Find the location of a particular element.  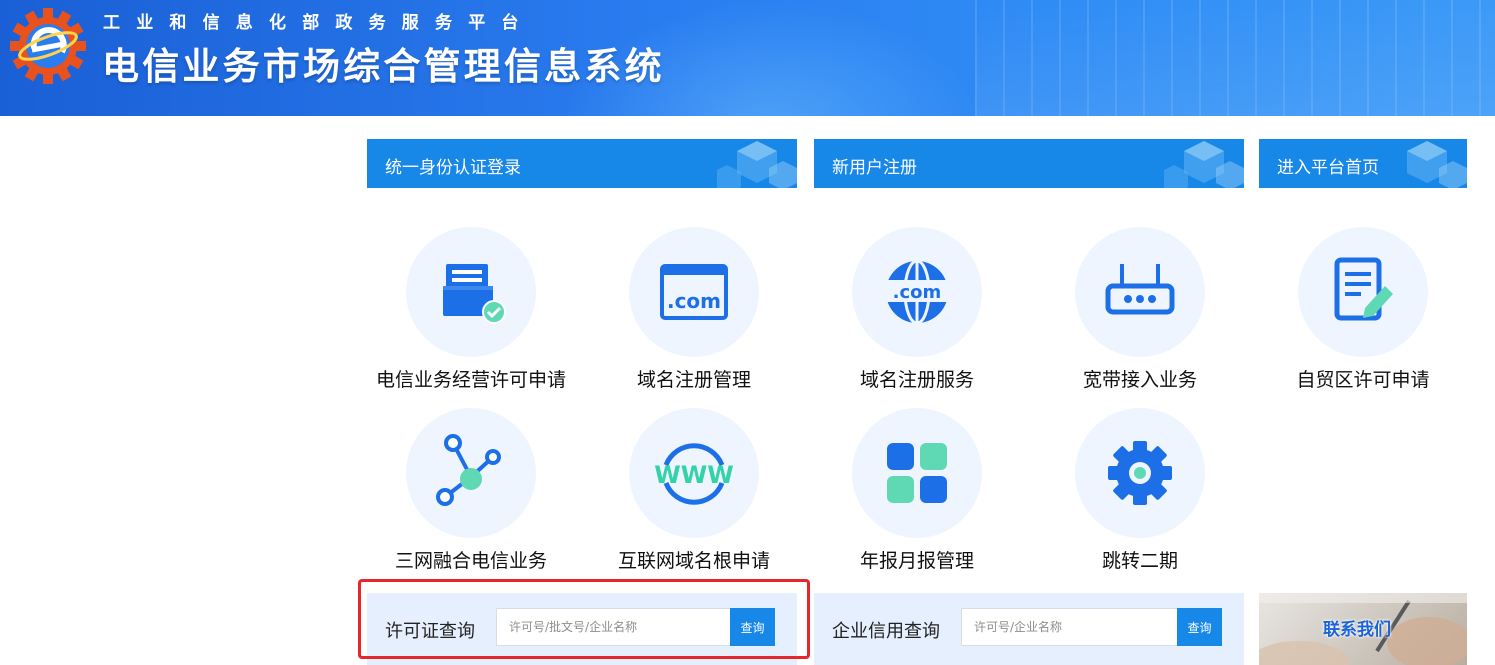

service-domain-registration: .com 域名注册服务 is located at coordinates (917, 317).